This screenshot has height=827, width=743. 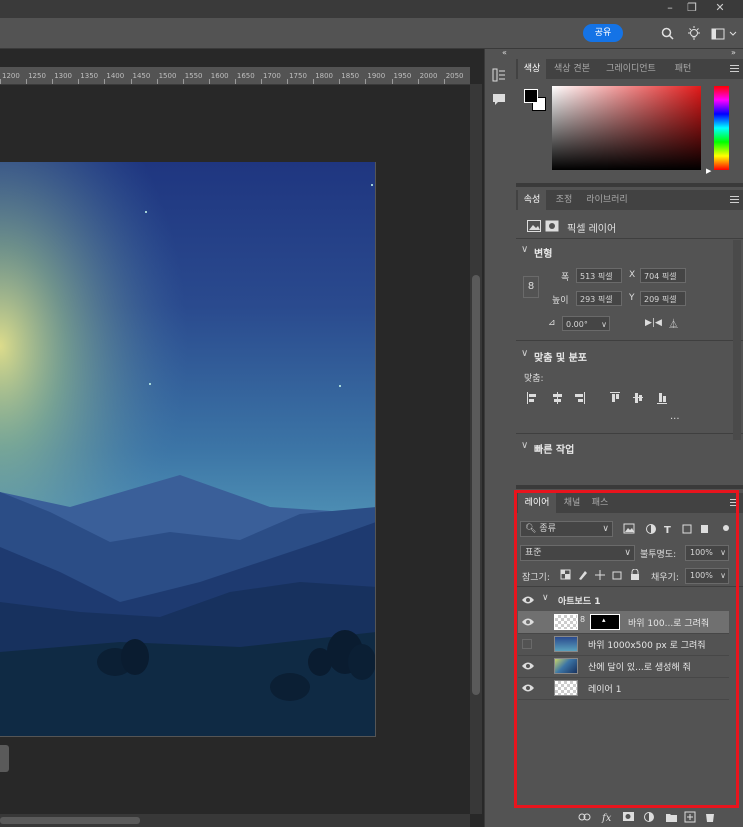 I want to click on properties-panel-menu-icon, so click(x=734, y=198).